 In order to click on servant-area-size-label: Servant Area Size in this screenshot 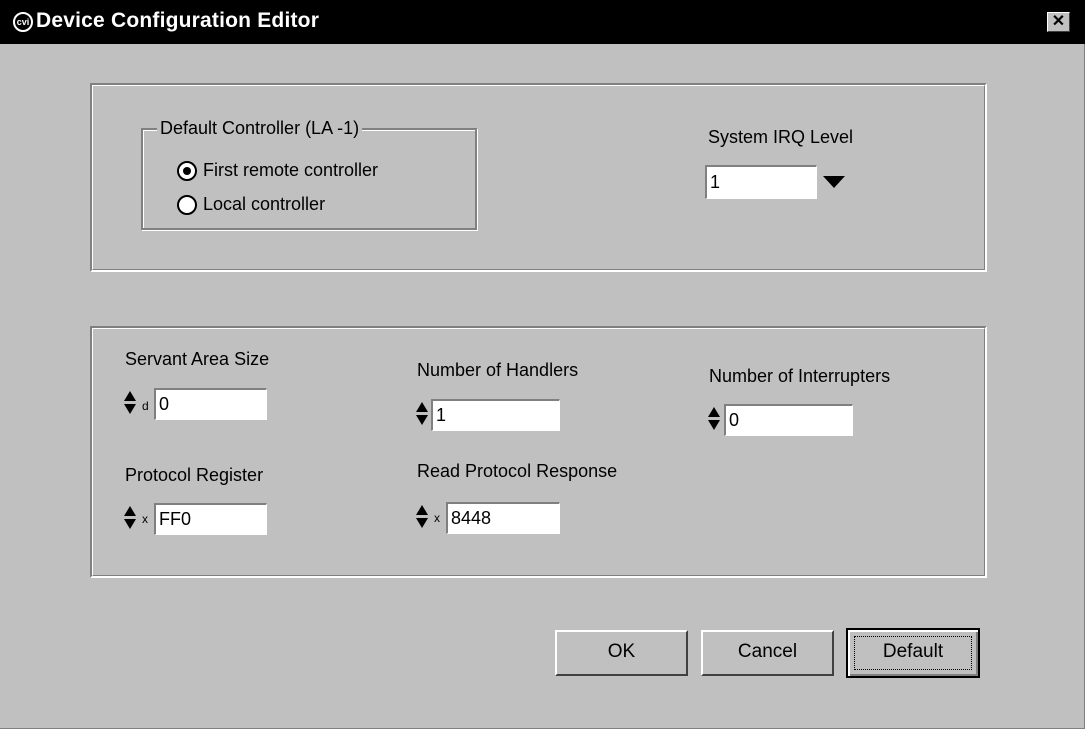, I will do `click(197, 359)`.